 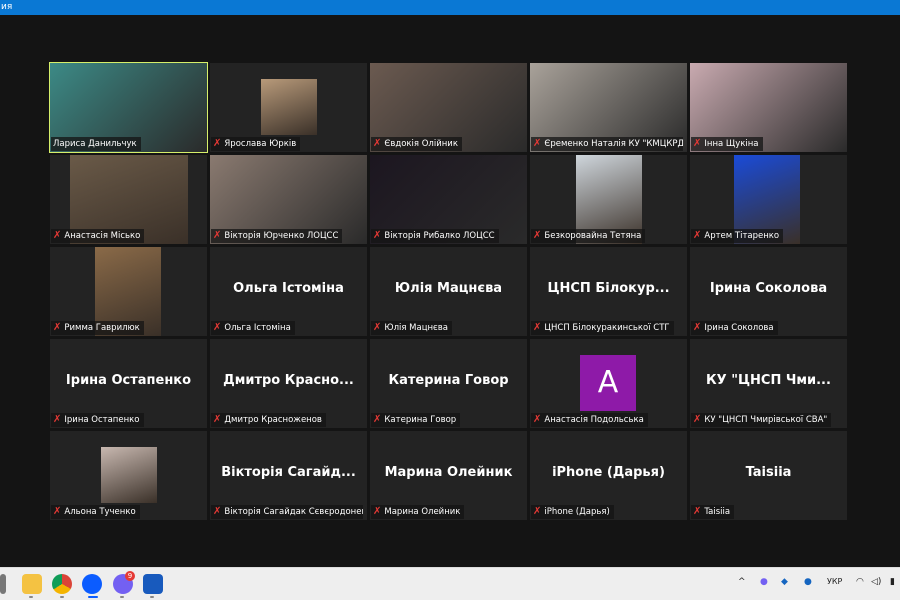 What do you see at coordinates (808, 582) in the screenshot?
I see `tray-microphone-icon: ●` at bounding box center [808, 582].